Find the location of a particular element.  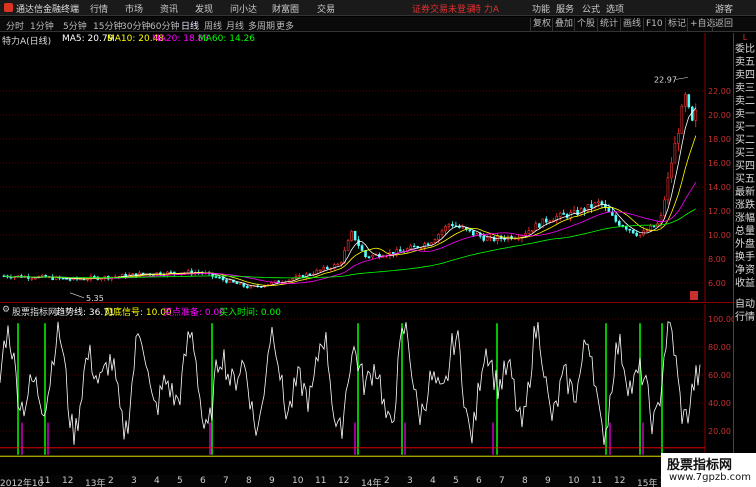

app-title: 通达信金融终端 is located at coordinates (48, 10).